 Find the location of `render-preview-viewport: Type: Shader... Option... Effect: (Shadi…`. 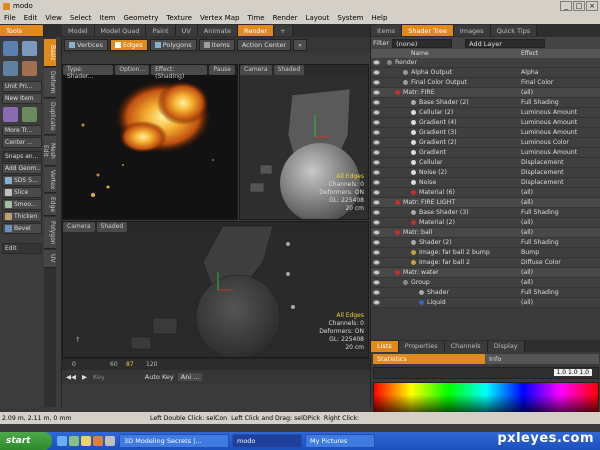

render-preview-viewport: Type: Shader... Option... Effect: (Shadi… is located at coordinates (150, 142).